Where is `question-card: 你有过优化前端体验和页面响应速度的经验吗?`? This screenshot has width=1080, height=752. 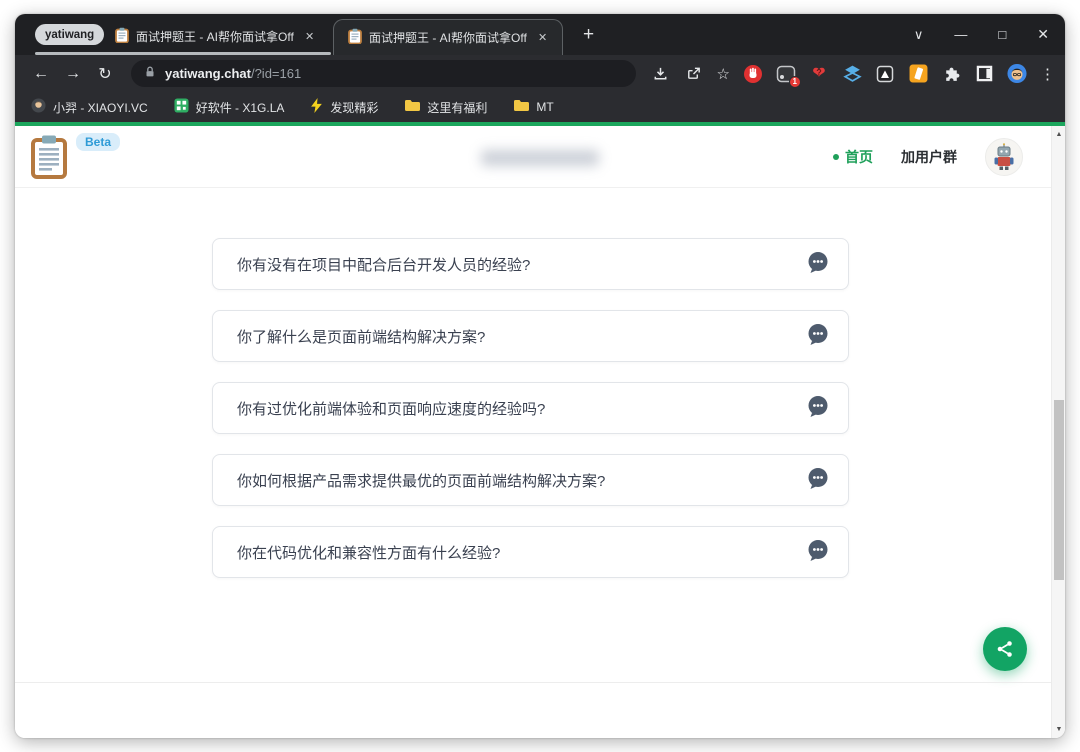 question-card: 你有过优化前端体验和页面响应速度的经验吗? is located at coordinates (530, 408).